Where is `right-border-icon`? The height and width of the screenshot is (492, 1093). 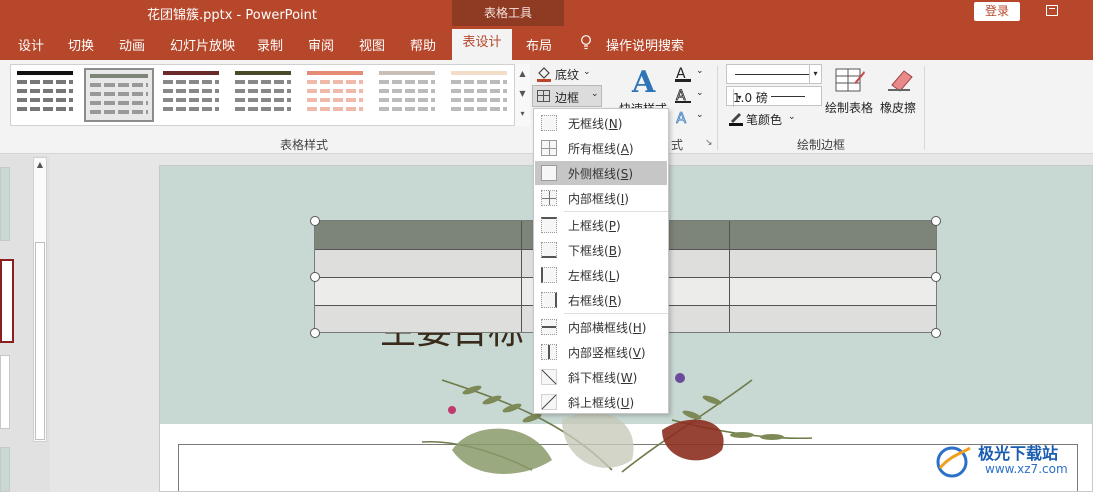 right-border-icon is located at coordinates (549, 300).